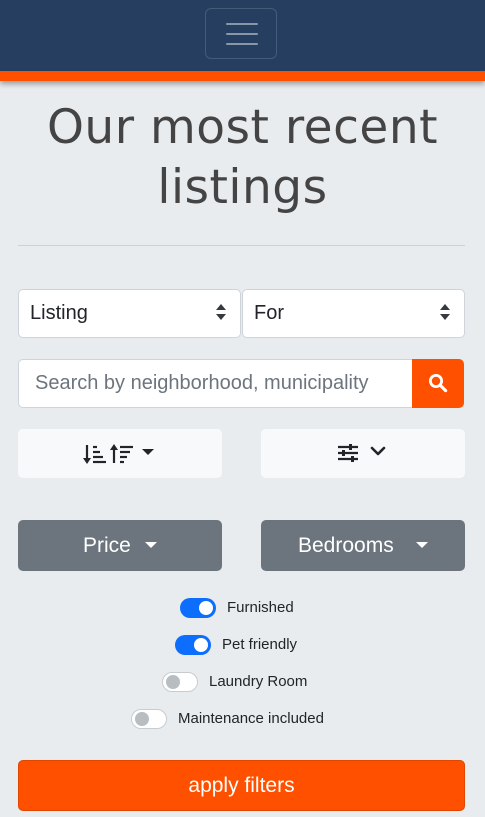 The height and width of the screenshot is (817, 485). I want to click on search-icon, so click(438, 383).